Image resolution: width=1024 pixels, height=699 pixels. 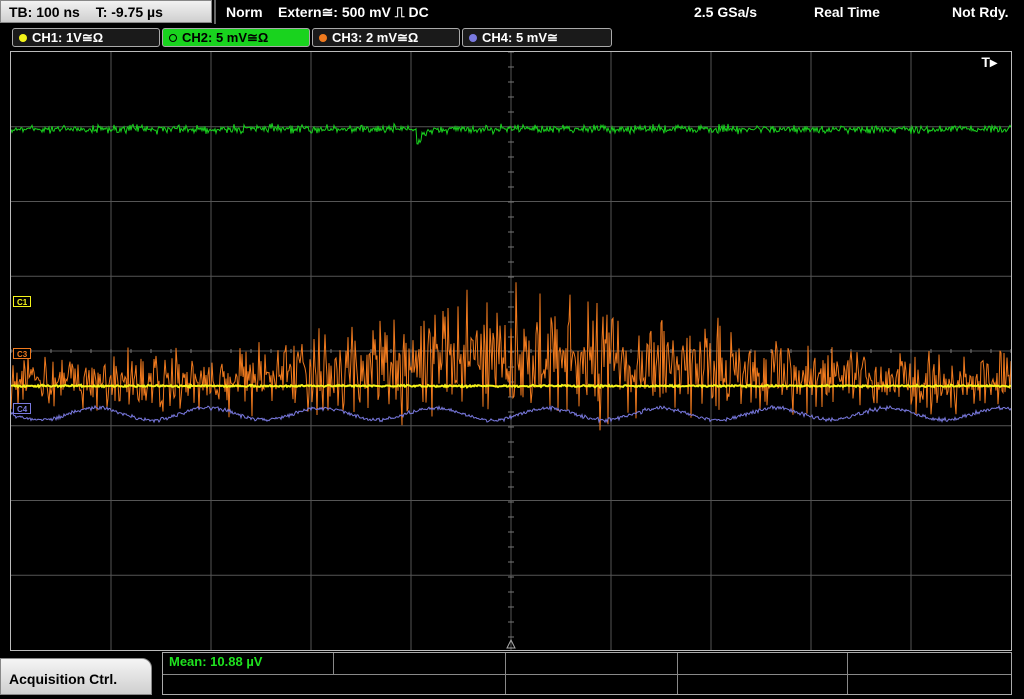 I want to click on tab-ch3: CH3: 2 mV≅Ω, so click(x=386, y=37).